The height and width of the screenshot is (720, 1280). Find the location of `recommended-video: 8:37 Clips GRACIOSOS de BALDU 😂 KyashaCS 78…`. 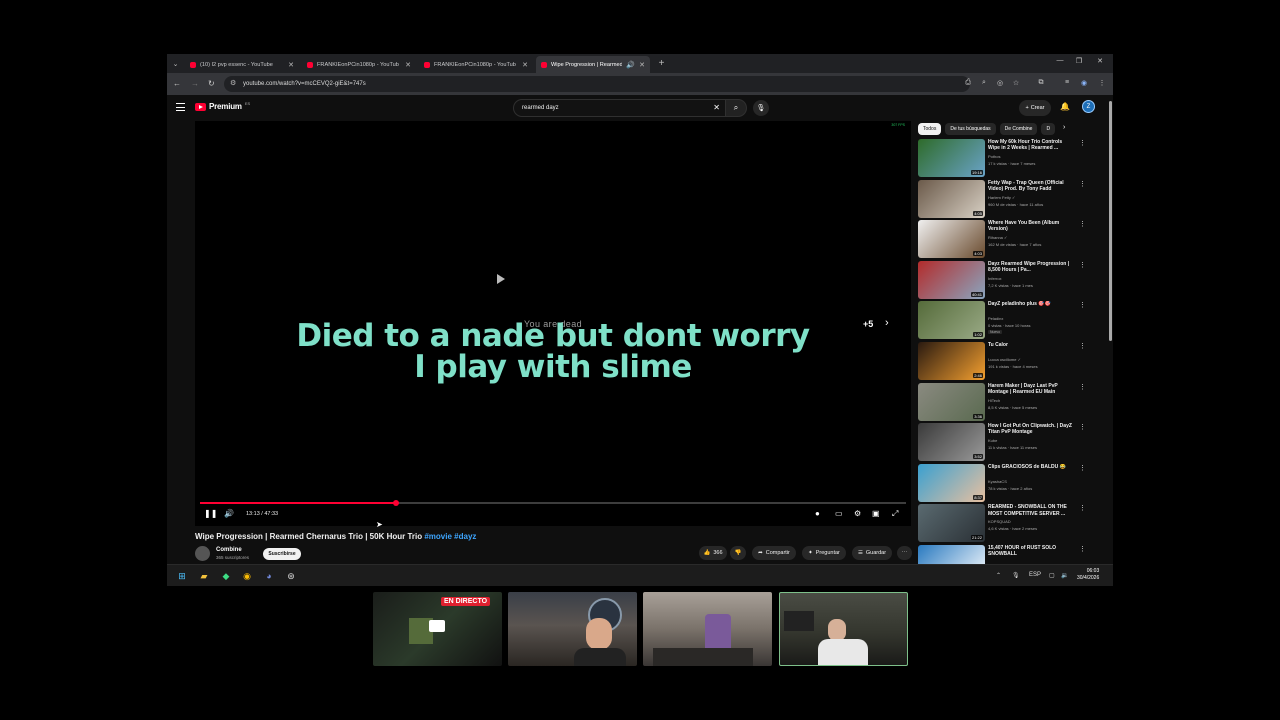

recommended-video: 8:37 Clips GRACIOSOS de BALDU 😂 KyashaCS 78… is located at coordinates (1003, 482).